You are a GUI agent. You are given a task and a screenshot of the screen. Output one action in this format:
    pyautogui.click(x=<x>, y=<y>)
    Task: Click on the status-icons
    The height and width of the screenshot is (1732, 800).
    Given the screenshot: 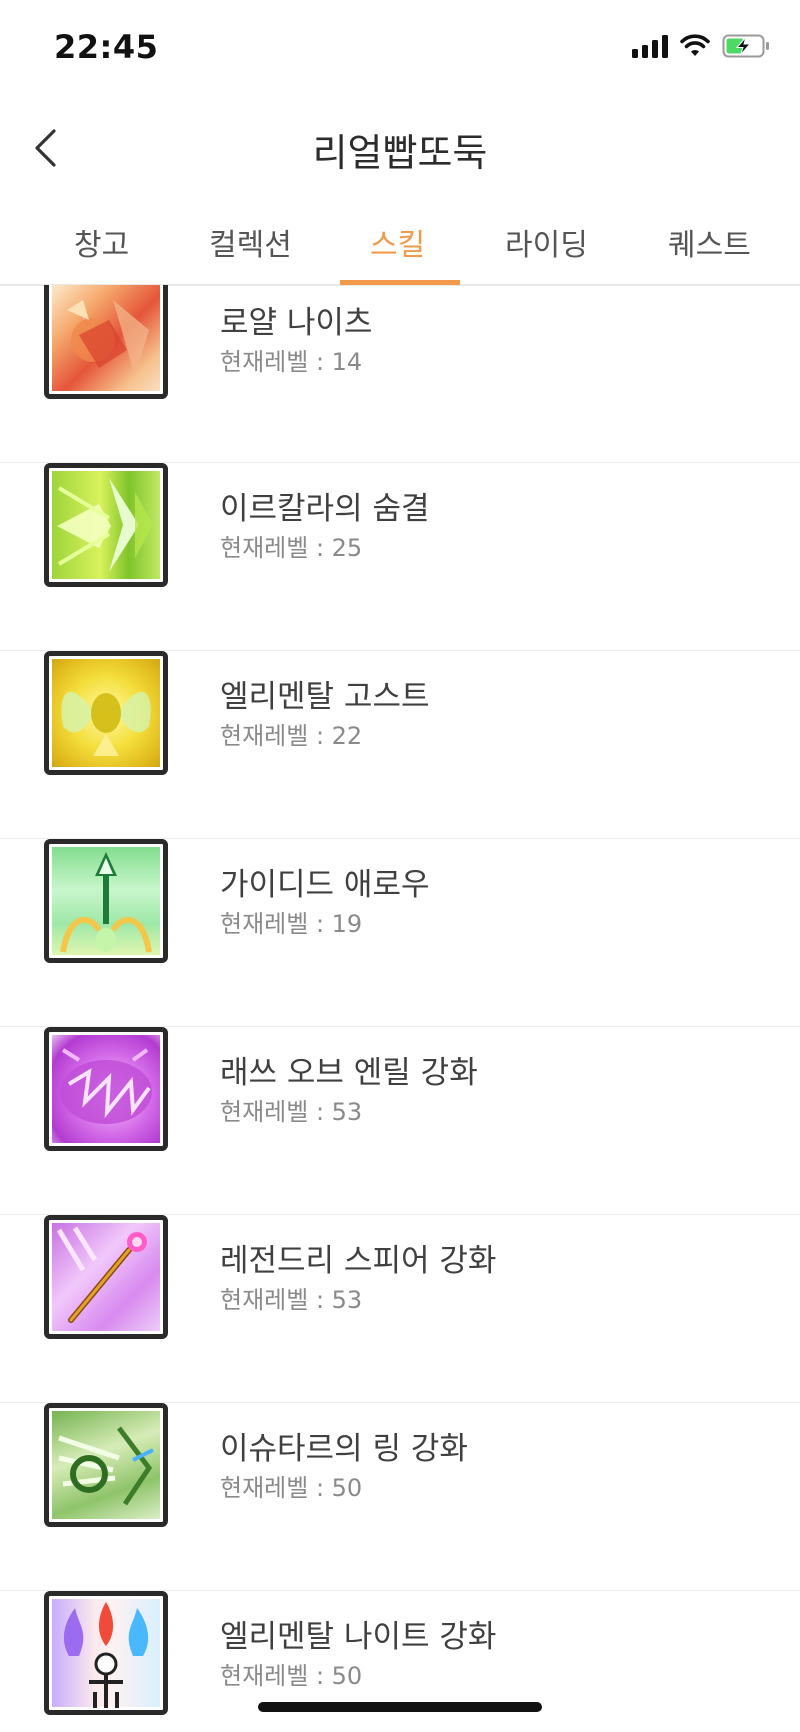 What is the action you would take?
    pyautogui.click(x=701, y=46)
    